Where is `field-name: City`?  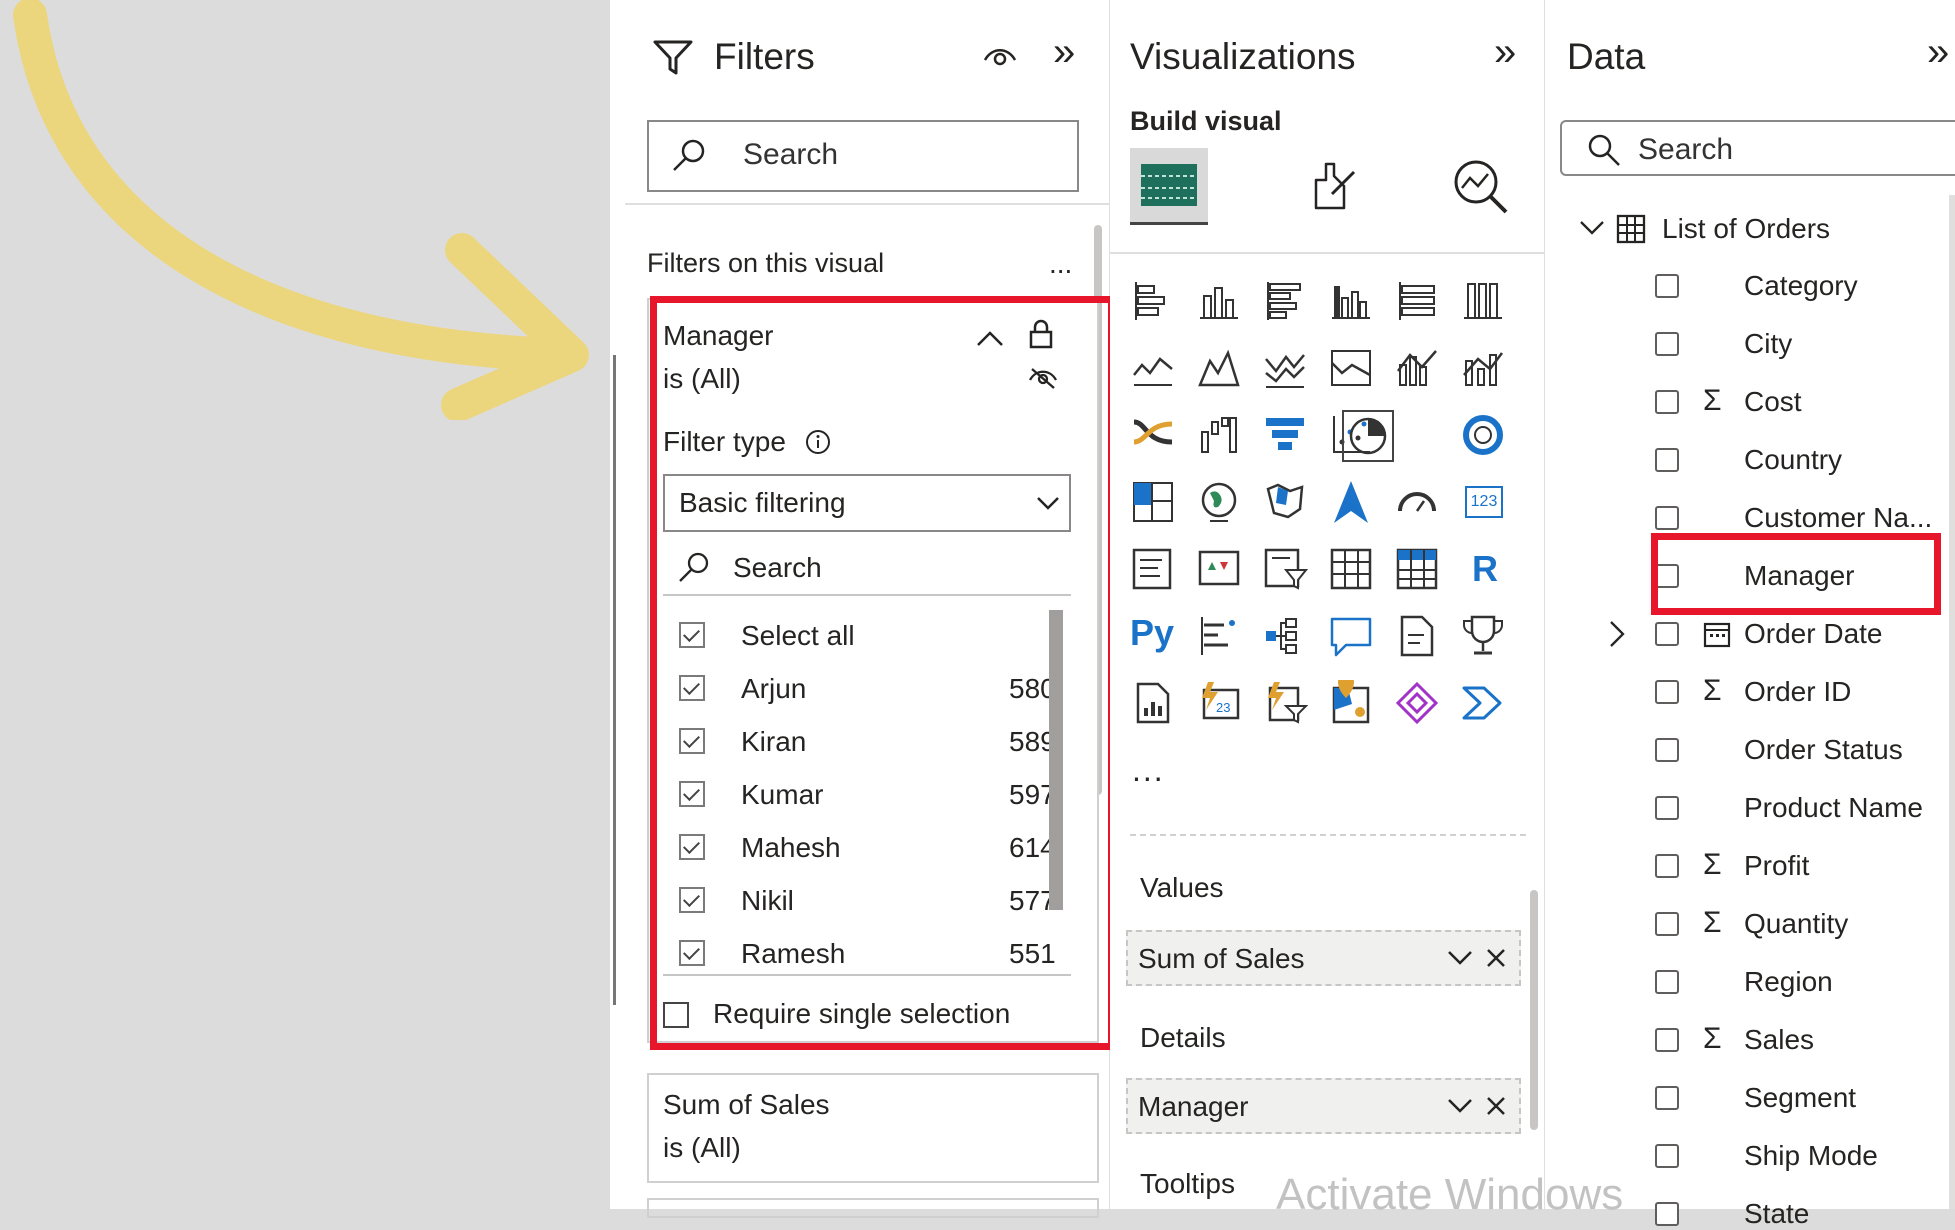
field-name: City is located at coordinates (1768, 344).